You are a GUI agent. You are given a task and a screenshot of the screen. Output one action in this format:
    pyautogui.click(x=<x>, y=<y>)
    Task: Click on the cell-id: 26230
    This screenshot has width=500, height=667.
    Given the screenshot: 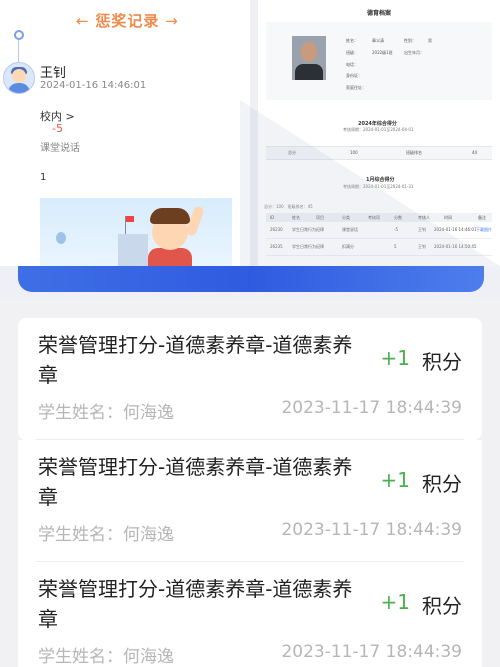 What is the action you would take?
    pyautogui.click(x=276, y=229)
    